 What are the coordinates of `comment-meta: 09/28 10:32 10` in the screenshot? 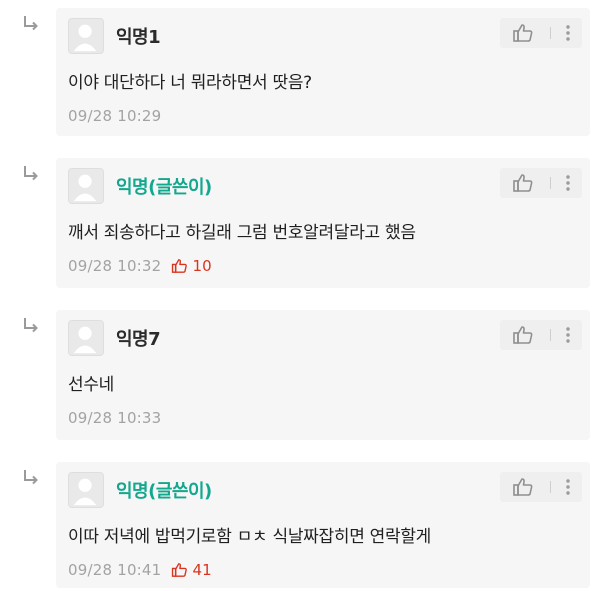 It's located at (140, 266).